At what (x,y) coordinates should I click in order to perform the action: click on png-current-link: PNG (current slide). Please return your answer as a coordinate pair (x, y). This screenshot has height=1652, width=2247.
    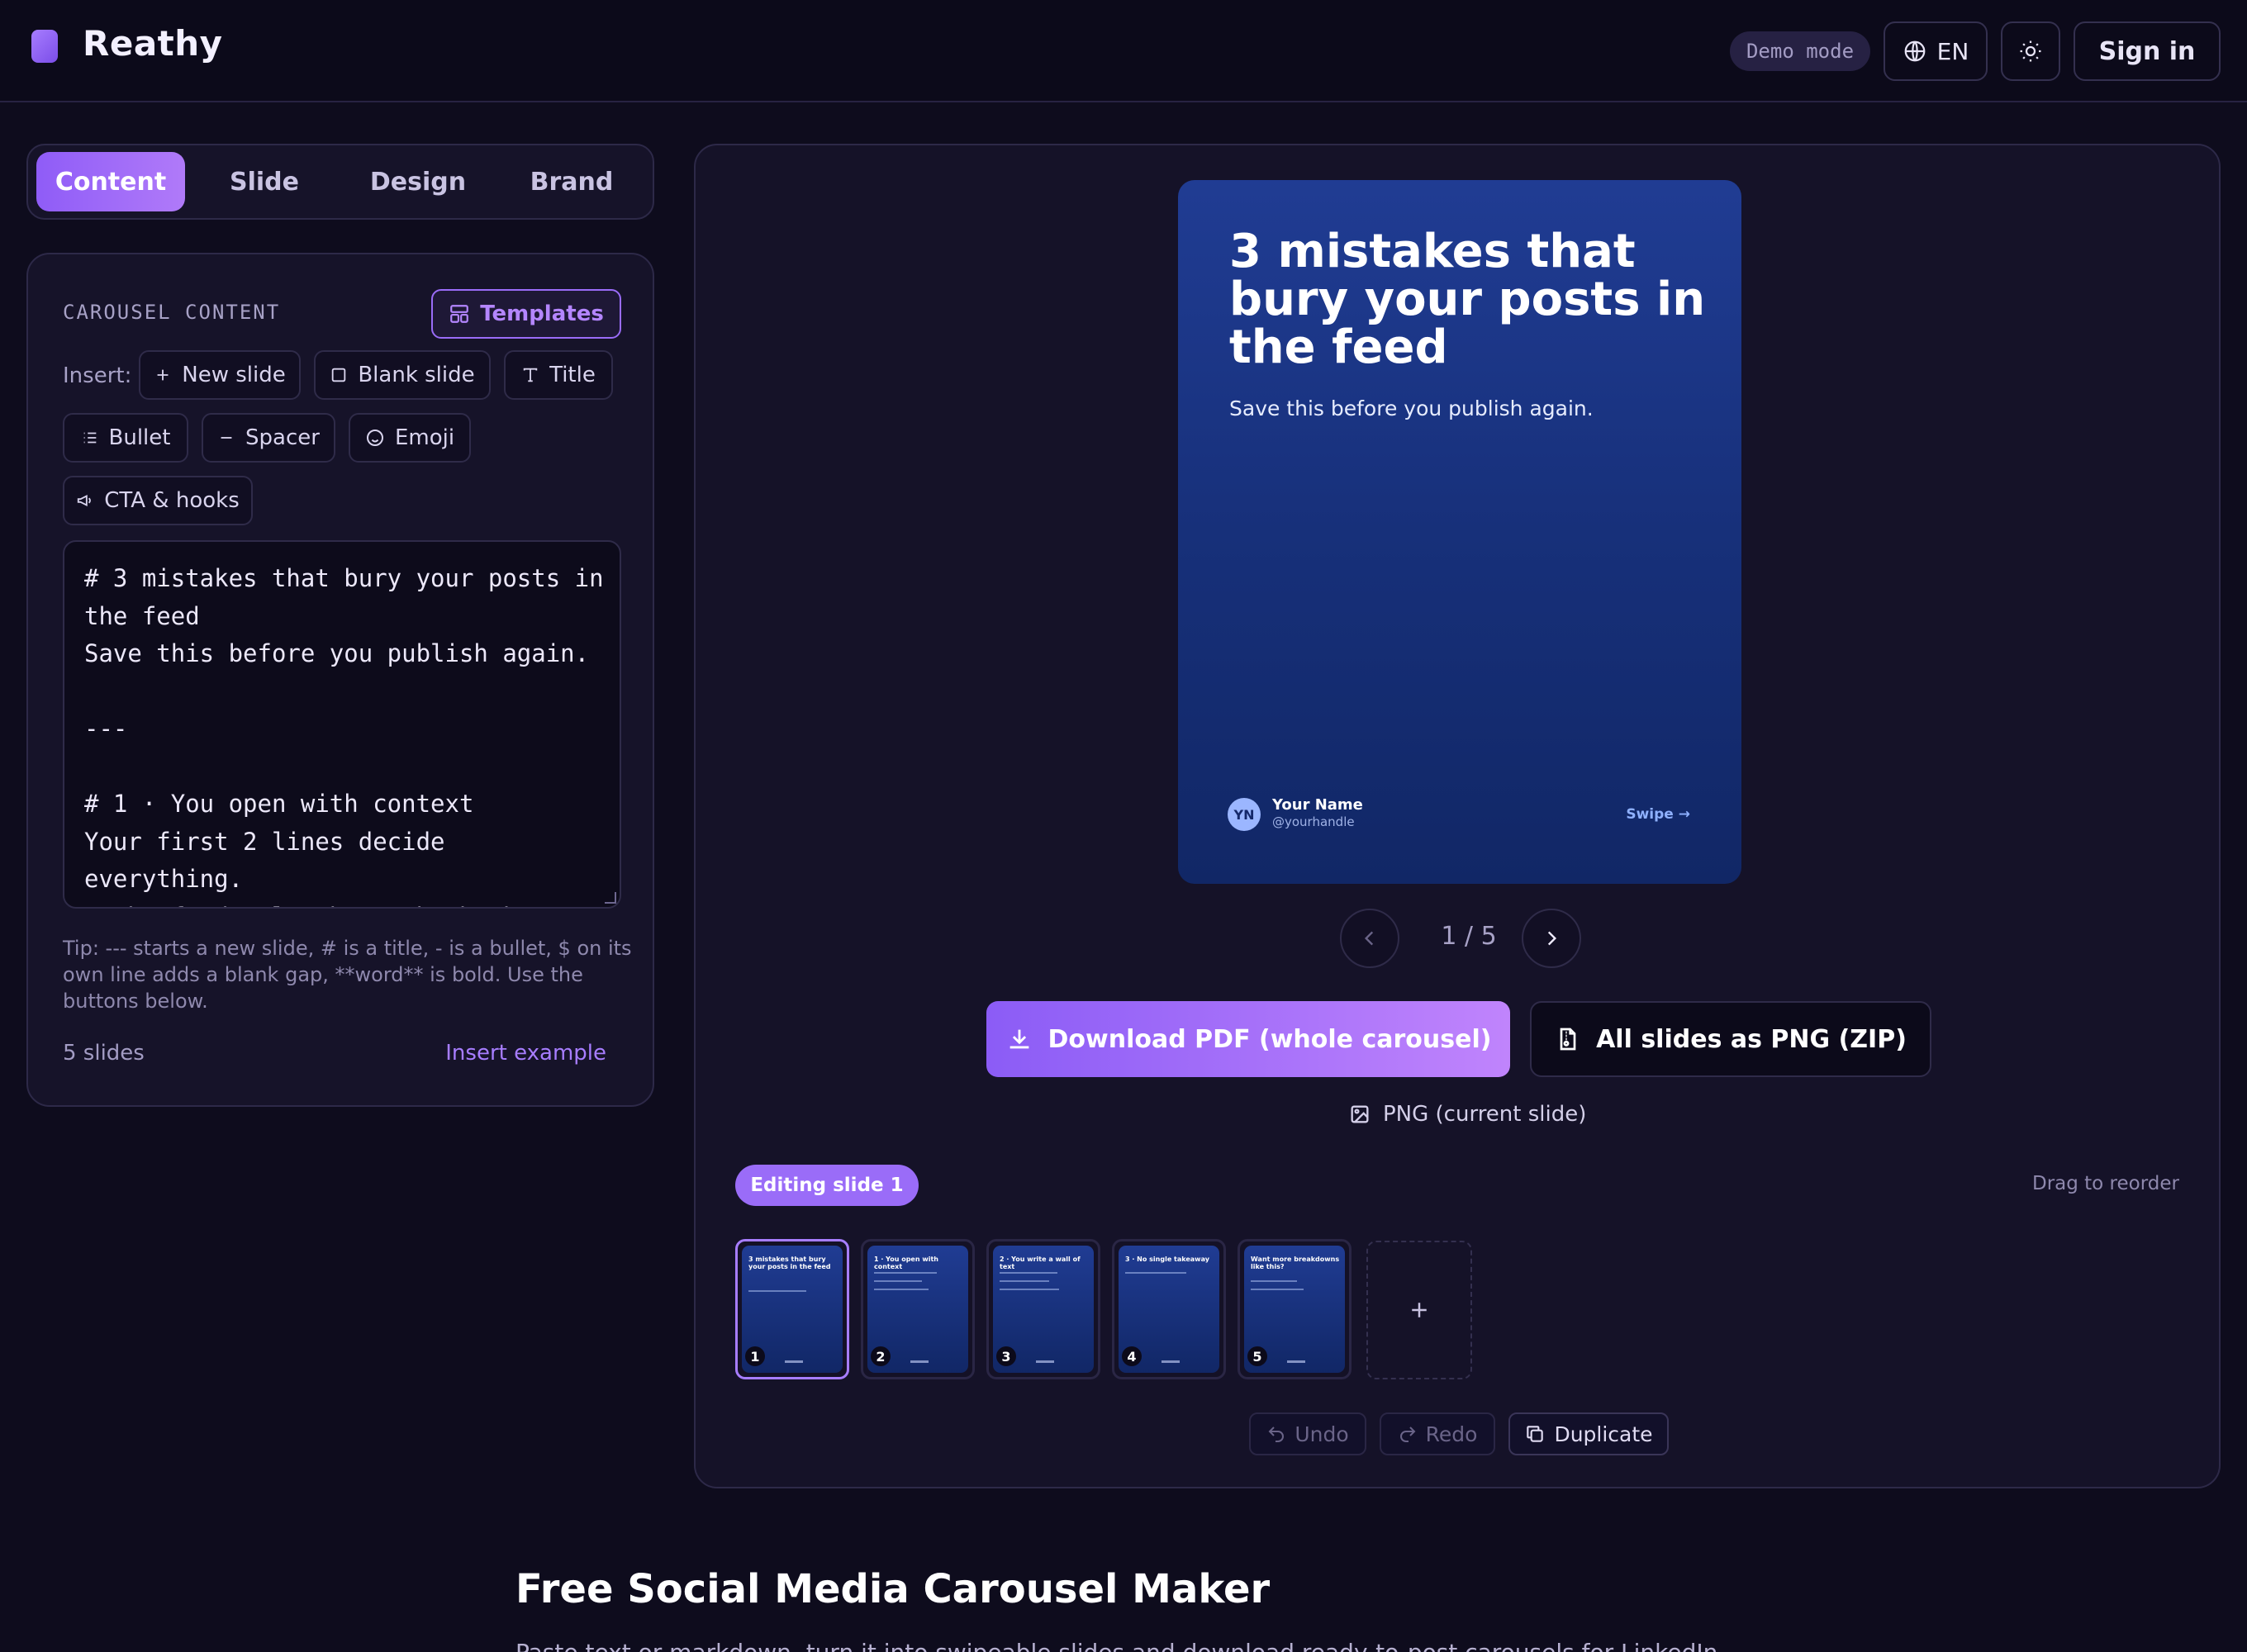
    Looking at the image, I should click on (1467, 1114).